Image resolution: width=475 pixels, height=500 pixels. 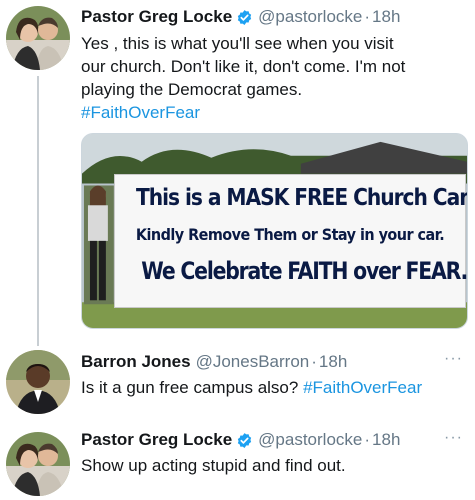 I want to click on tweet-text-content: Is it a gun free campus also?, so click(x=190, y=387).